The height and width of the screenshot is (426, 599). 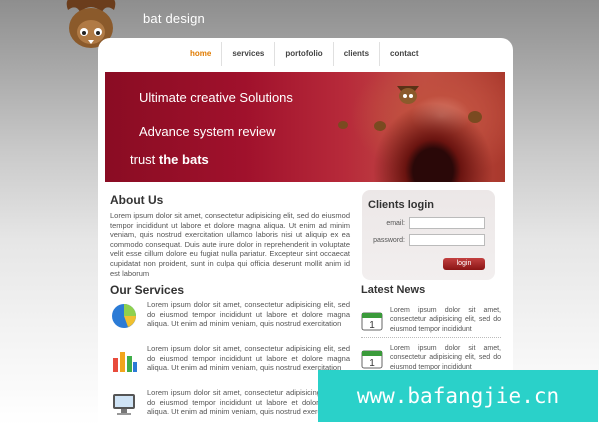 I want to click on site-title: bat design, so click(x=174, y=18).